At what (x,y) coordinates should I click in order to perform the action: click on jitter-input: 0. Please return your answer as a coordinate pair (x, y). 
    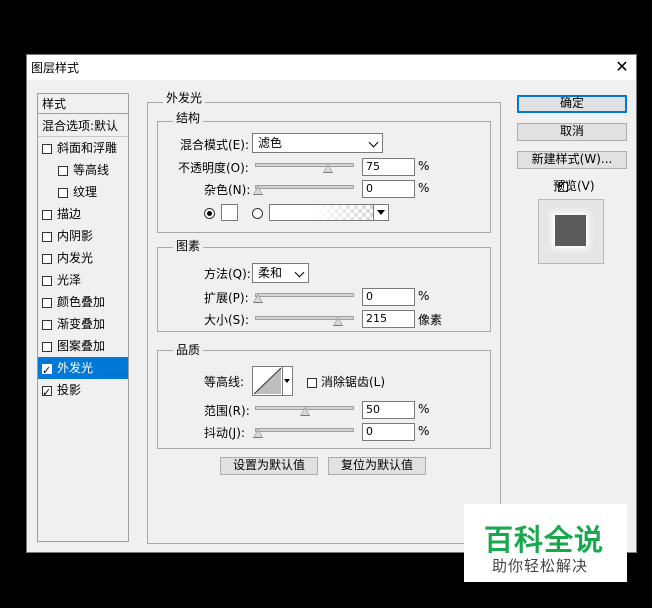
    Looking at the image, I should click on (388, 432).